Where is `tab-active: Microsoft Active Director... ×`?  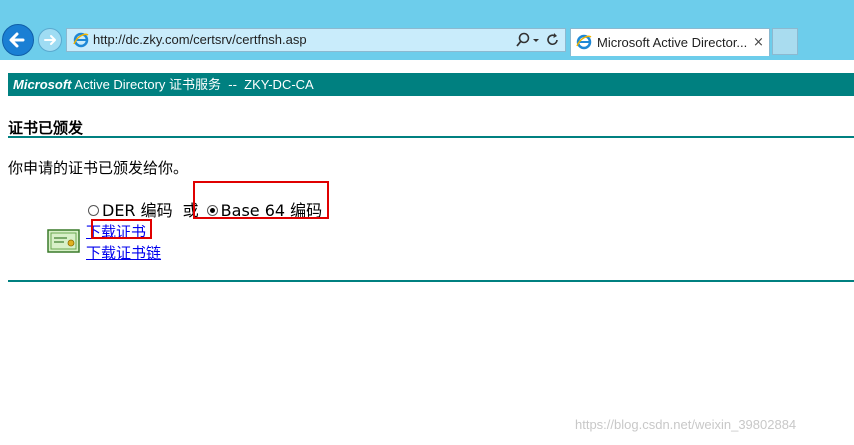
tab-active: Microsoft Active Director... × is located at coordinates (670, 42).